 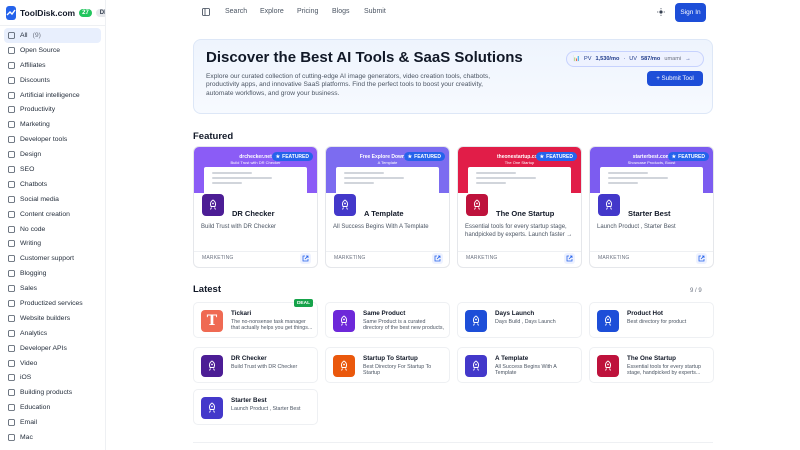 What do you see at coordinates (453, 442) in the screenshot?
I see `divider` at bounding box center [453, 442].